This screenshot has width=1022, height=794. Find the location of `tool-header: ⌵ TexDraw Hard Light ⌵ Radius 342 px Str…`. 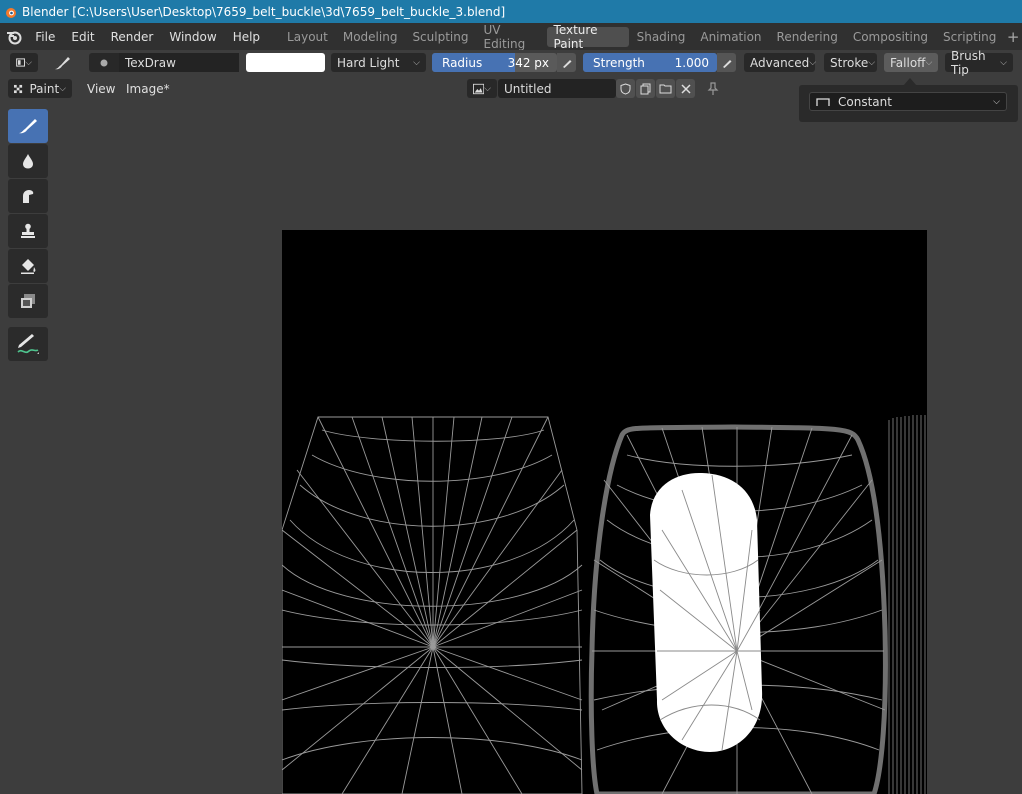

tool-header: ⌵ TexDraw Hard Light ⌵ Radius 342 px Str… is located at coordinates (511, 63).